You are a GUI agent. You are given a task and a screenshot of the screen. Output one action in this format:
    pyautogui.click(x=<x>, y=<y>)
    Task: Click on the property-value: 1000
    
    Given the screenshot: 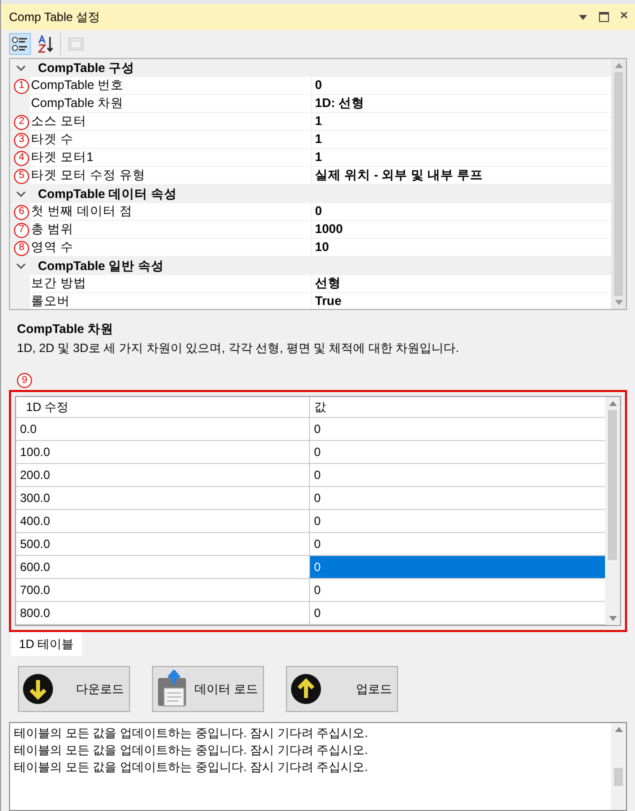 What is the action you would take?
    pyautogui.click(x=461, y=230)
    